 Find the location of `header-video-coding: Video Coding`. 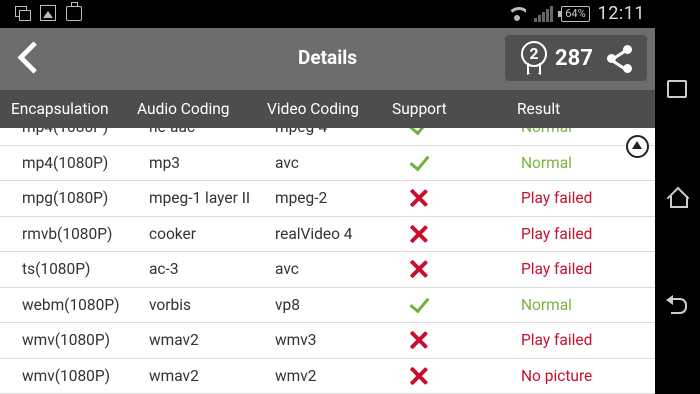

header-video-coding: Video Coding is located at coordinates (313, 109).